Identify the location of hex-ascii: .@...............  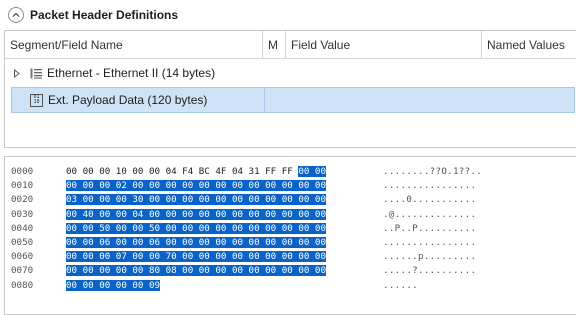
(430, 214).